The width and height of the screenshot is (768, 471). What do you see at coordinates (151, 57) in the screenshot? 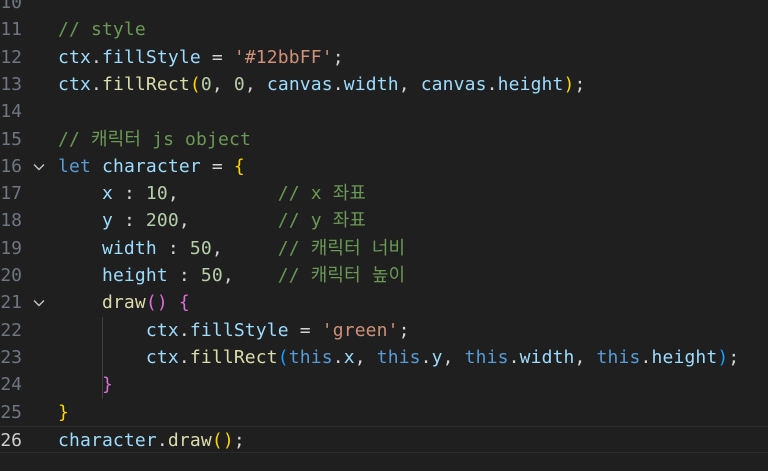
I see `code-token: fillStyle` at bounding box center [151, 57].